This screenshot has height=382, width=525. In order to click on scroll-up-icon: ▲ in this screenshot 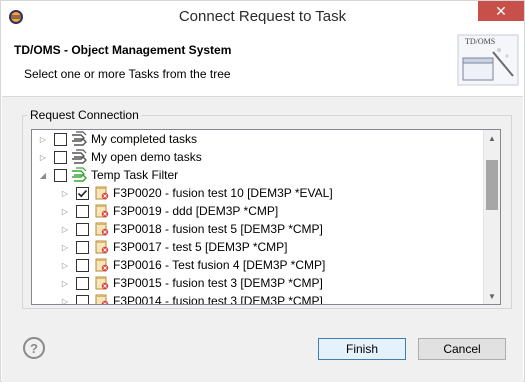, I will do `click(492, 138)`.